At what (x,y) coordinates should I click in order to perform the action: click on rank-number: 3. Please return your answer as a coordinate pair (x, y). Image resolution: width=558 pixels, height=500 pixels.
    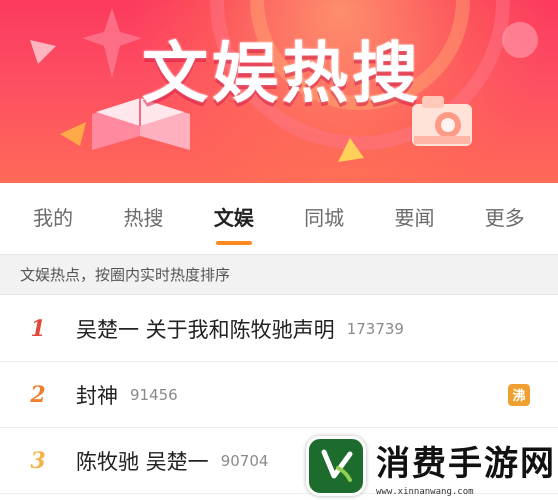
    Looking at the image, I should click on (38, 460).